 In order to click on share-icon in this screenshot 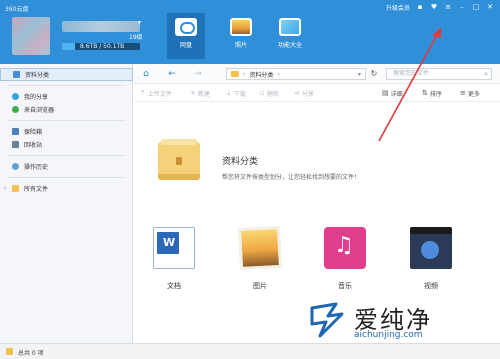, I will do `click(15, 96)`.